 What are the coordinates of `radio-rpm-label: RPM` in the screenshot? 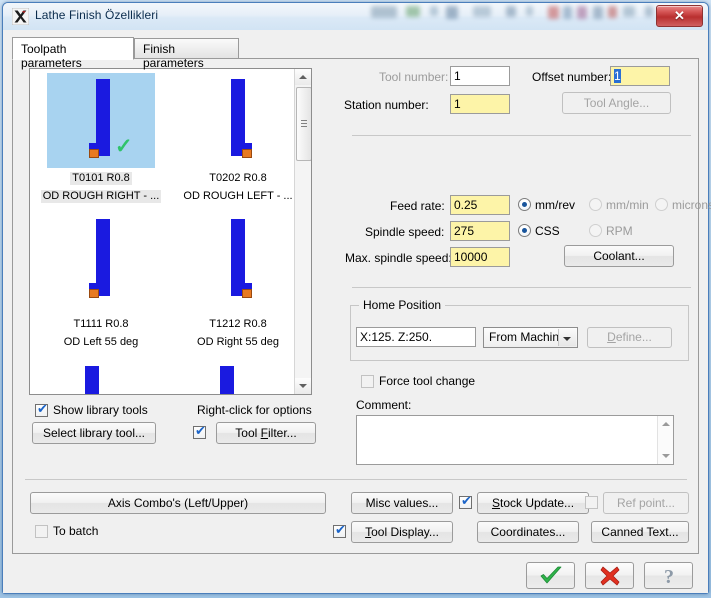 It's located at (619, 231).